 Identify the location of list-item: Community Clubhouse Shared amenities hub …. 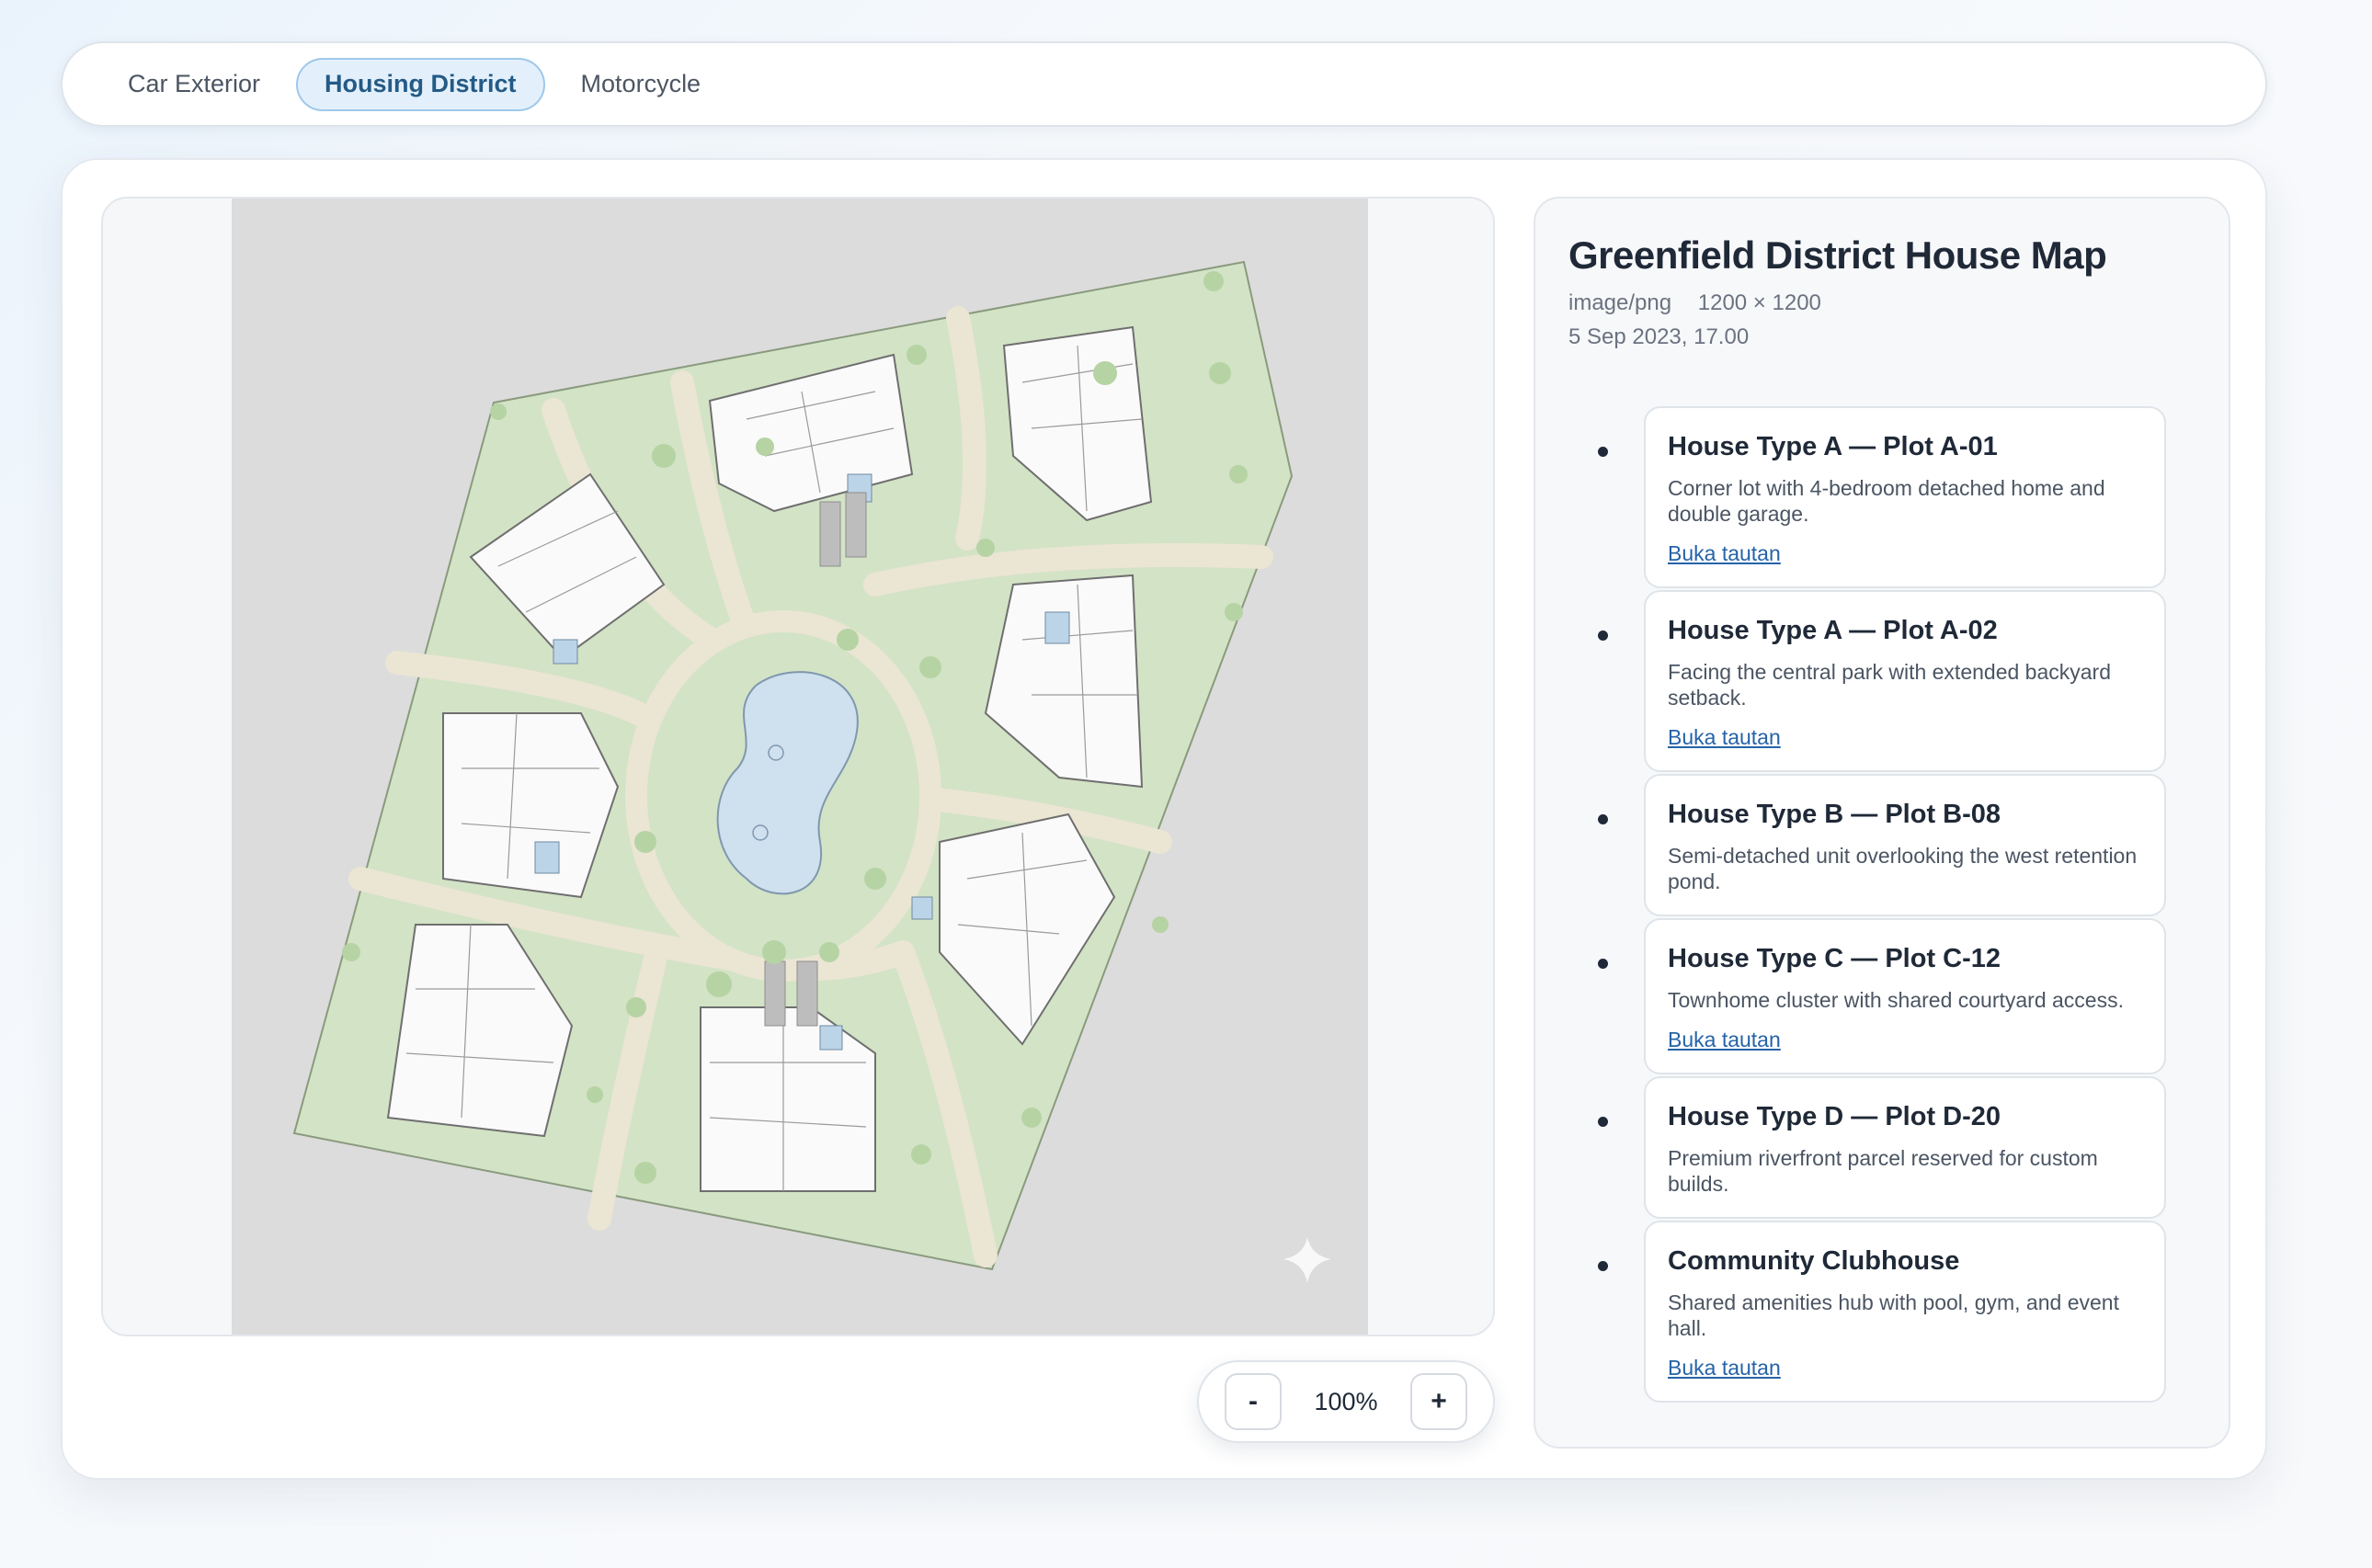
(1882, 1312).